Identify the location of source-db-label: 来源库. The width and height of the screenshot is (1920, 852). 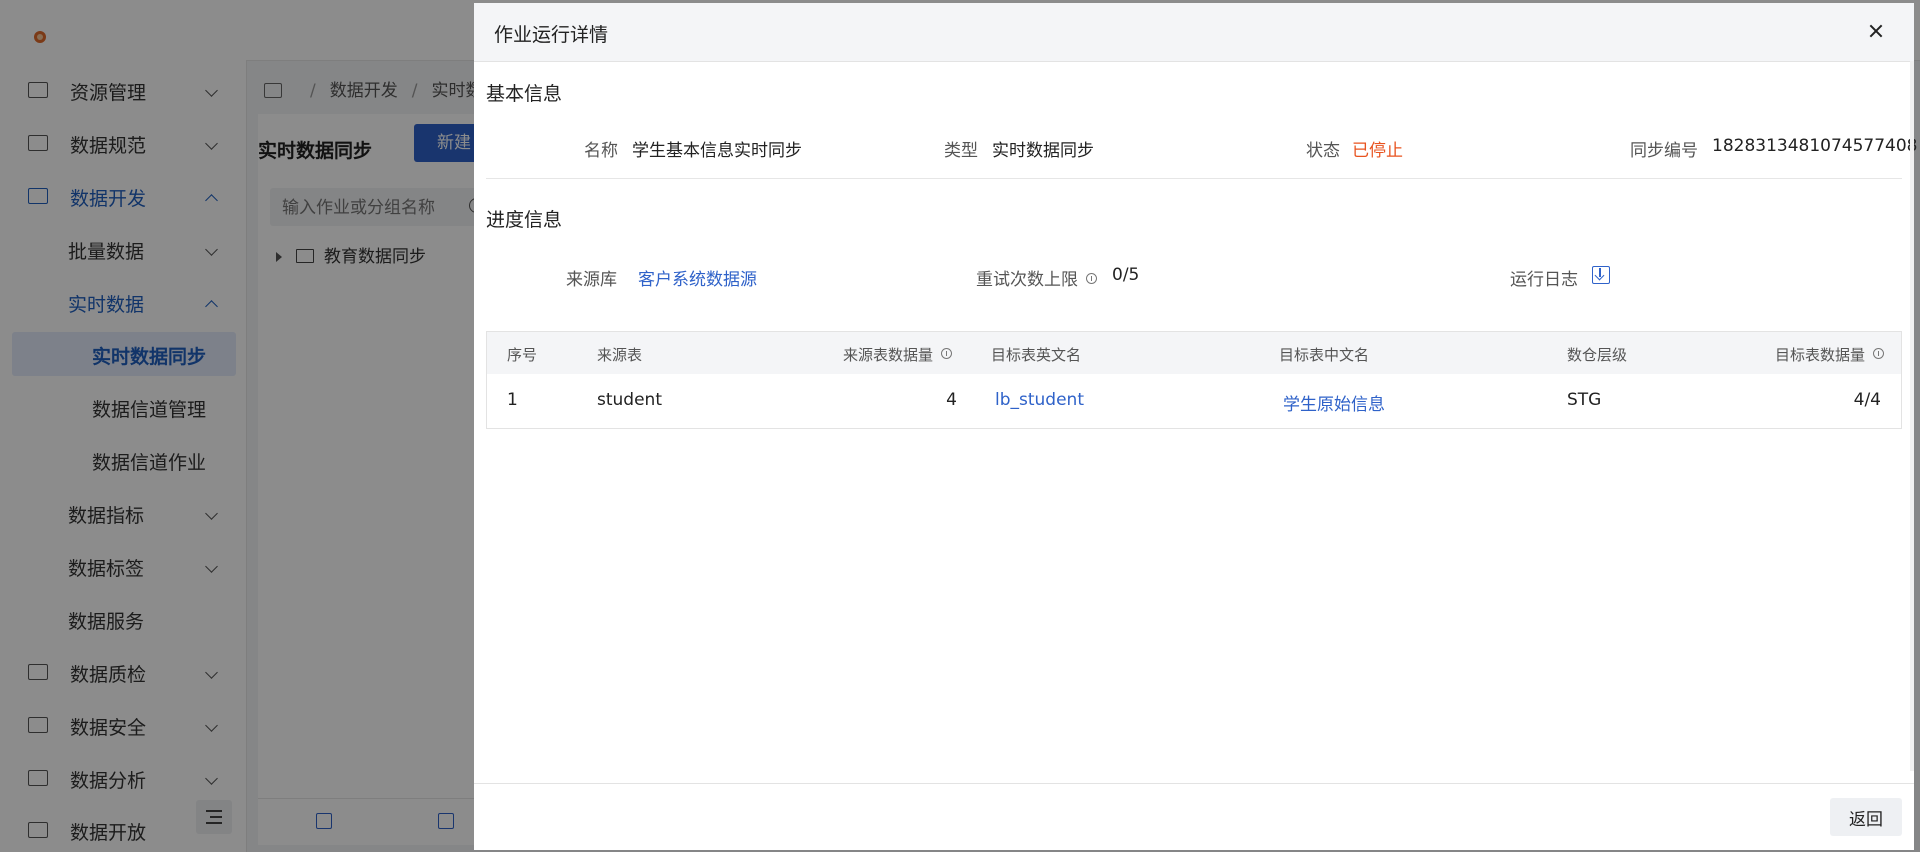
(591, 280).